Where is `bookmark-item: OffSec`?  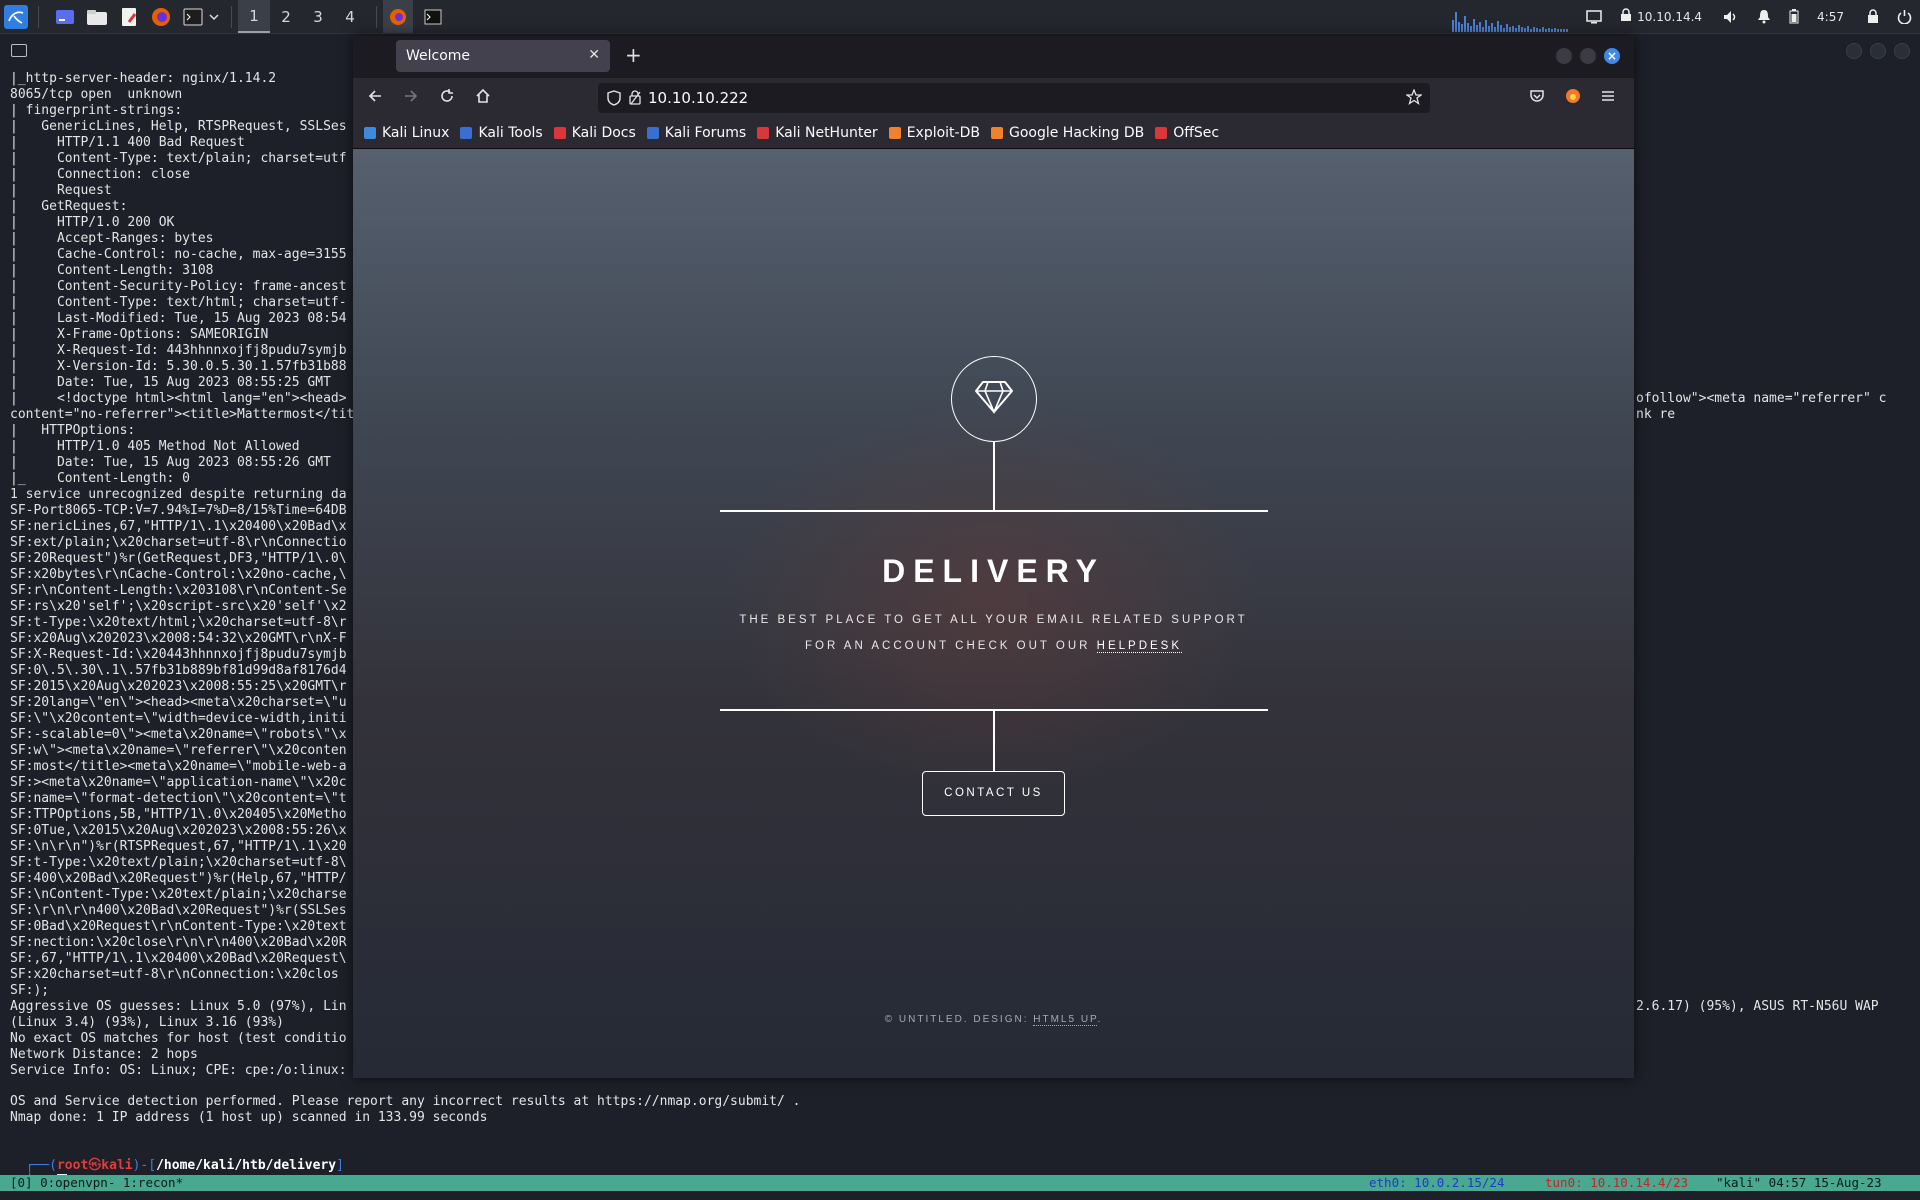
bookmark-item: OffSec is located at coordinates (1187, 133).